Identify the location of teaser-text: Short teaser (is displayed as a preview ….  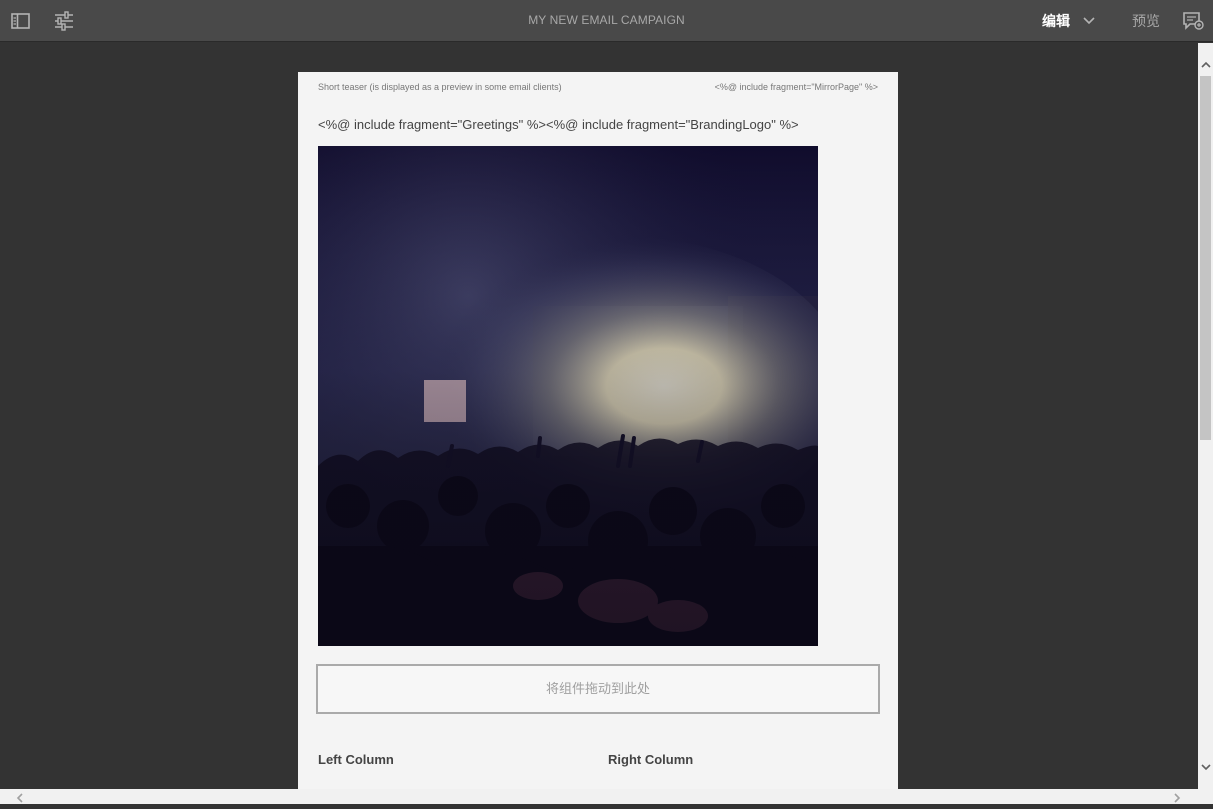
(440, 87).